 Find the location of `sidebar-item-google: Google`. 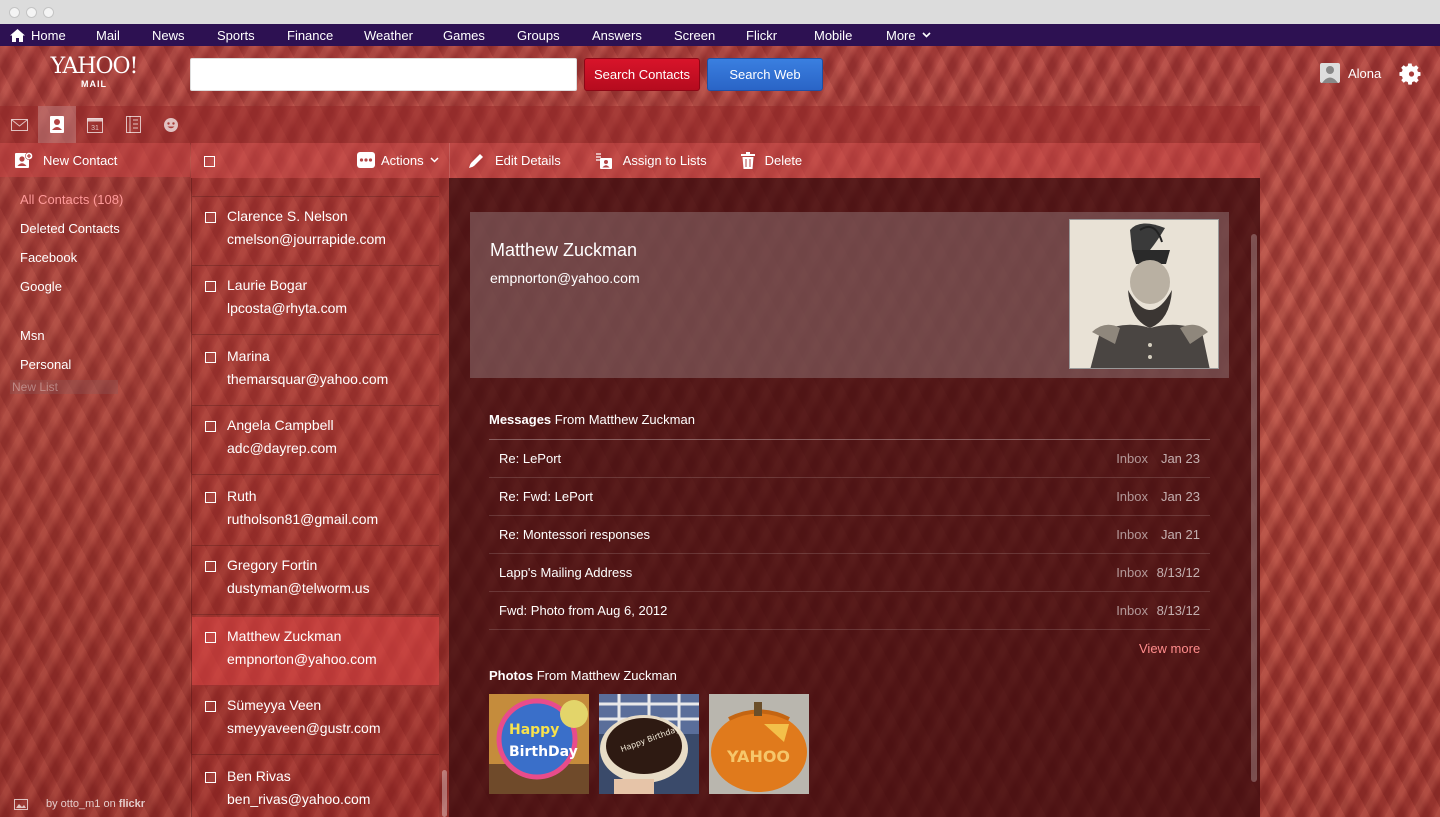

sidebar-item-google: Google is located at coordinates (95, 286).